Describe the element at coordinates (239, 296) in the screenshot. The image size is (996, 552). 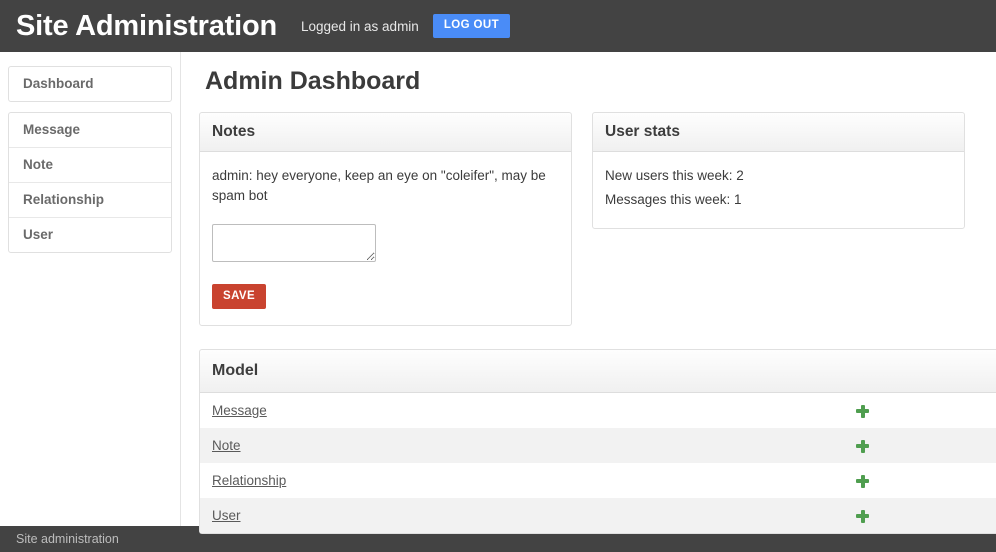
I see `save-note-button: SAVE` at that location.